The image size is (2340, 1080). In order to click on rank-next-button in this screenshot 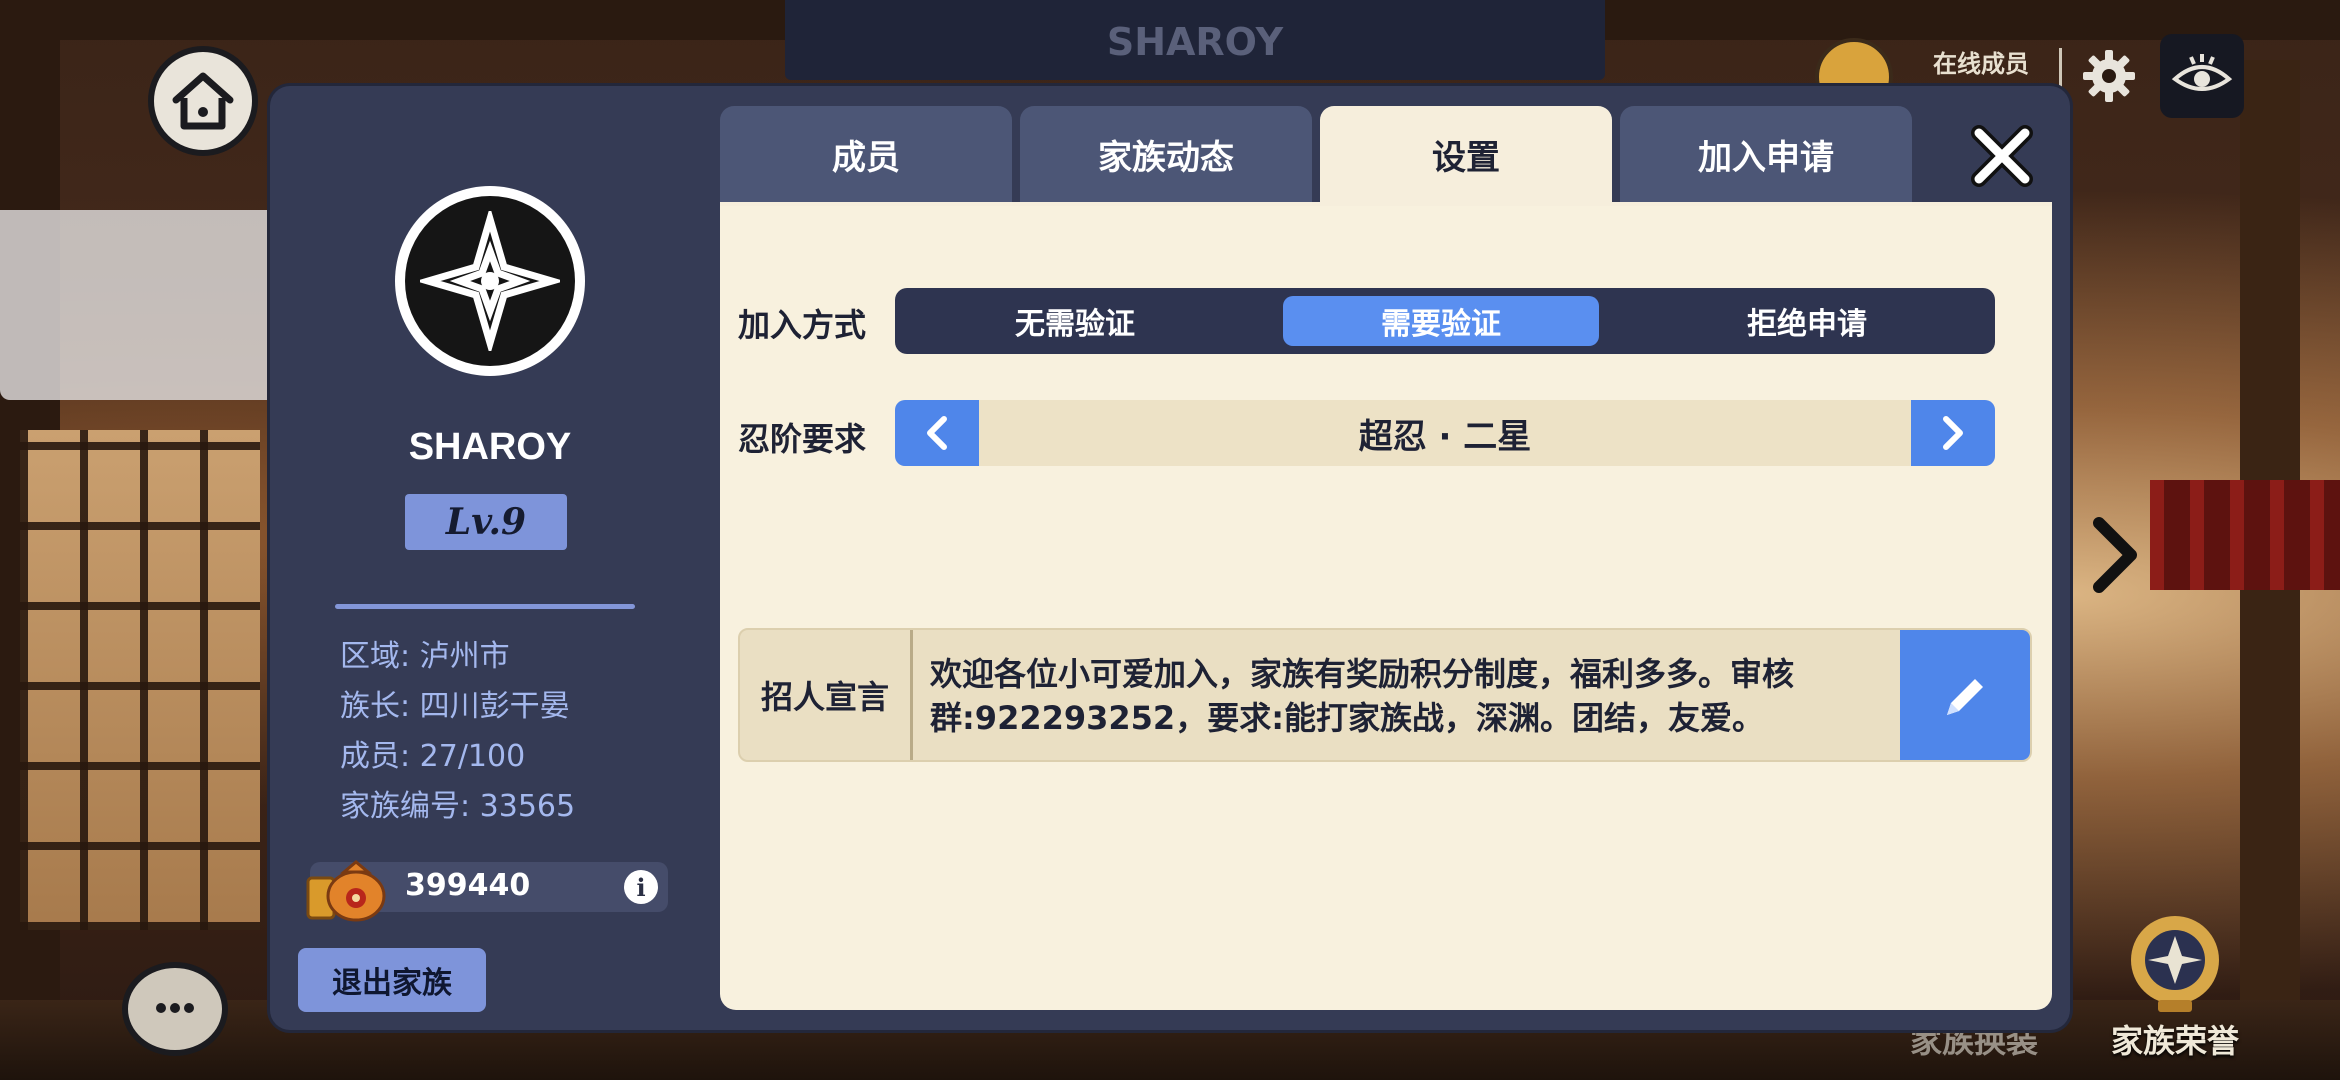, I will do `click(1953, 433)`.